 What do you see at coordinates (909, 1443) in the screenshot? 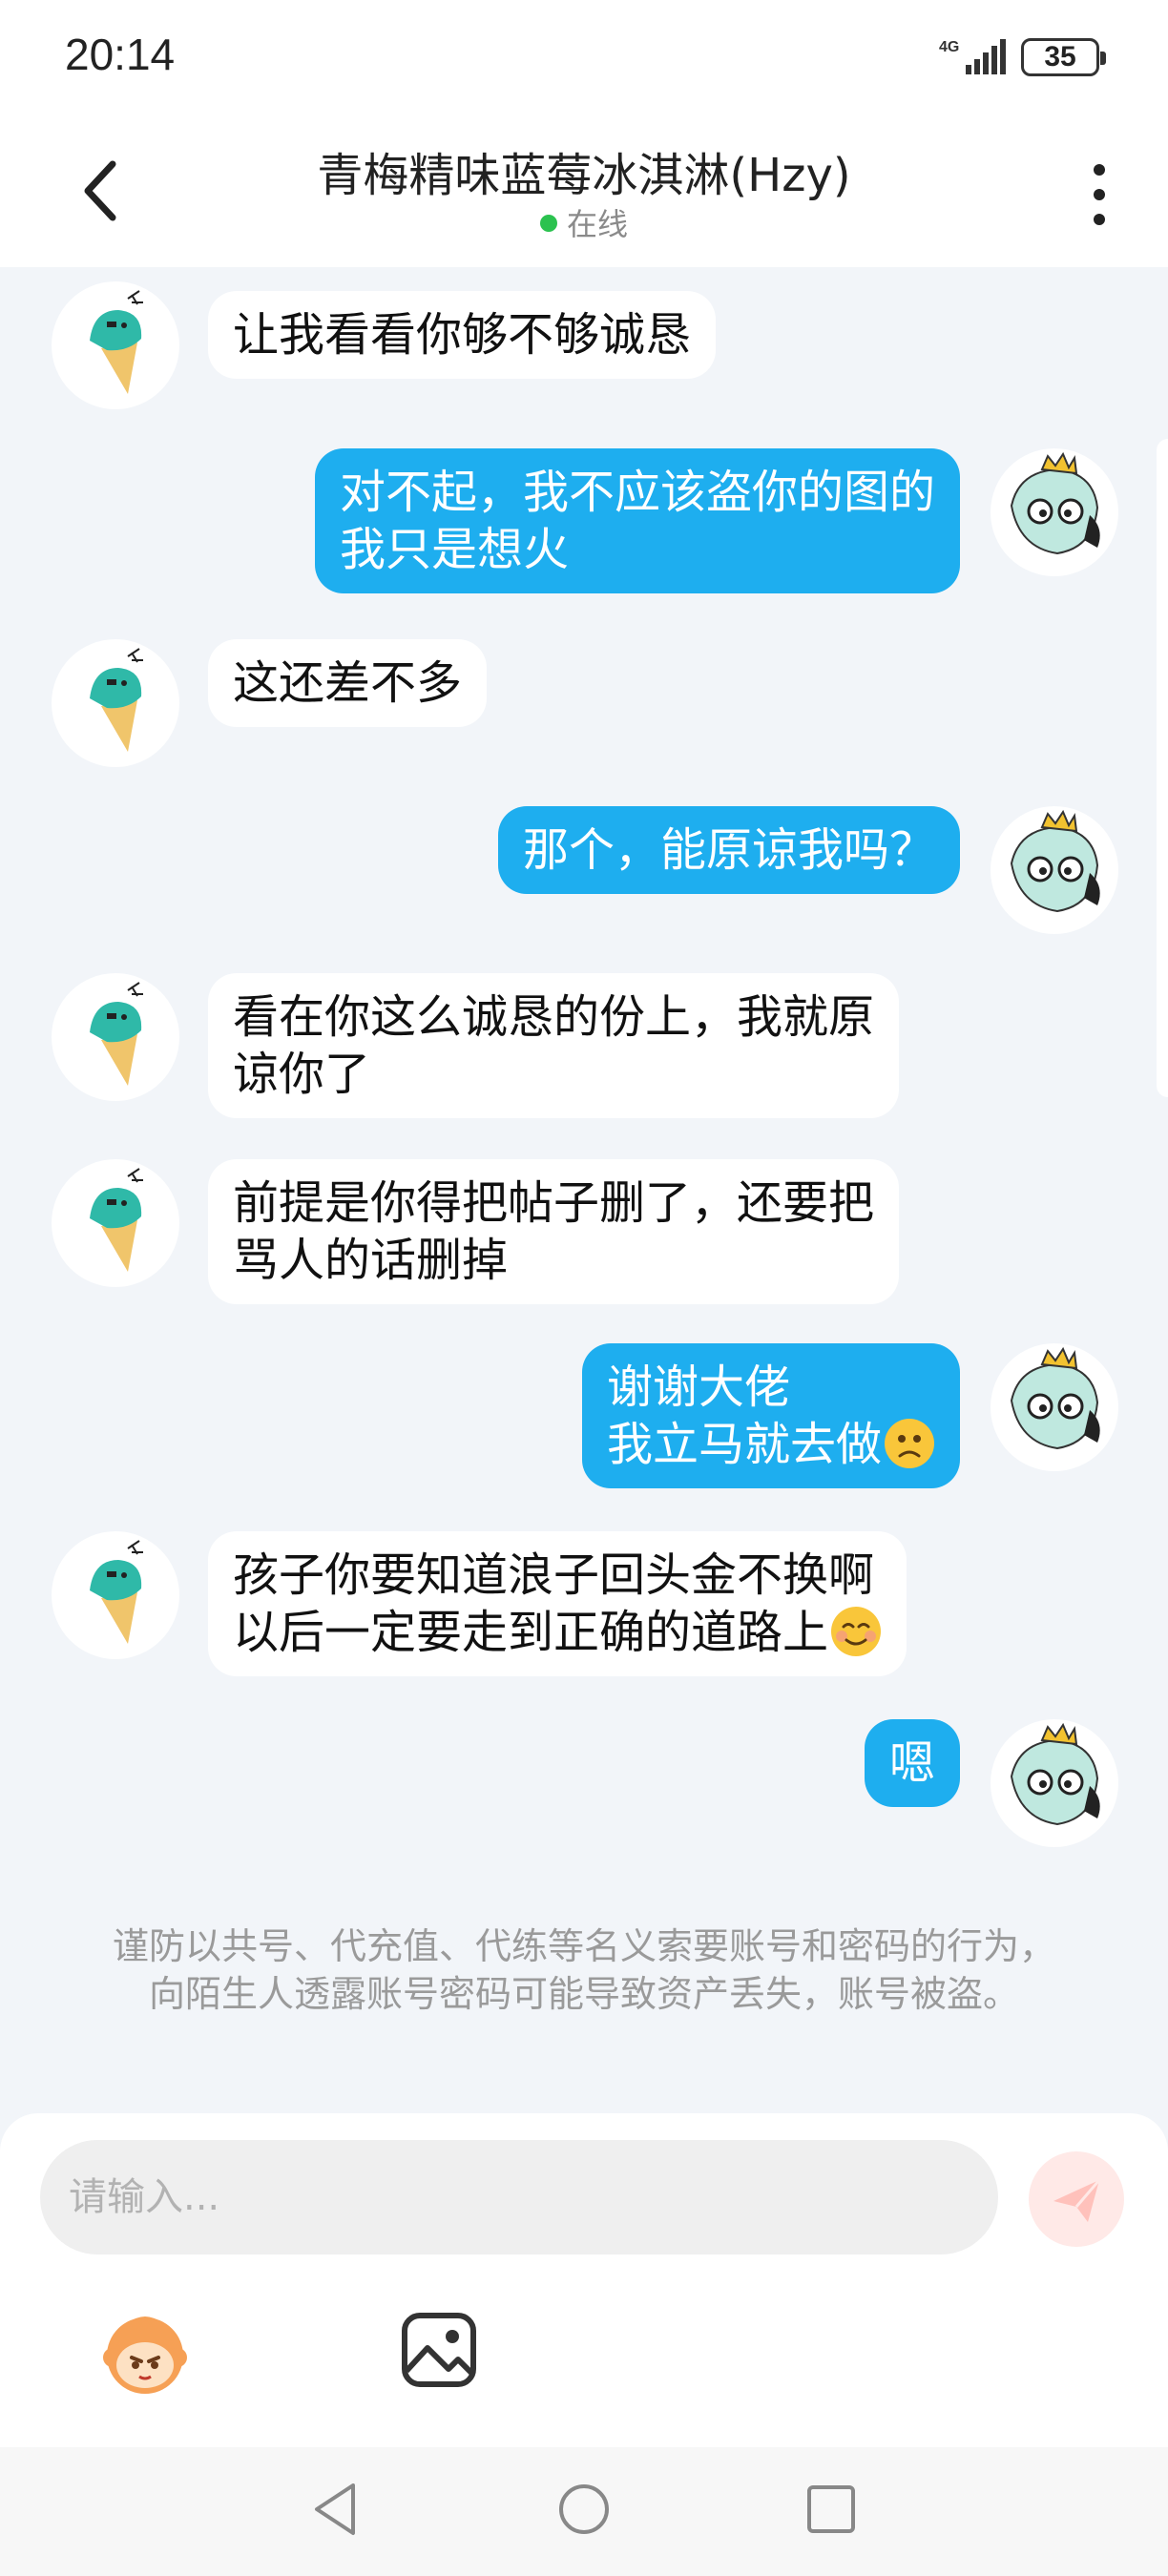
I see `sad-face-emoji-icon` at bounding box center [909, 1443].